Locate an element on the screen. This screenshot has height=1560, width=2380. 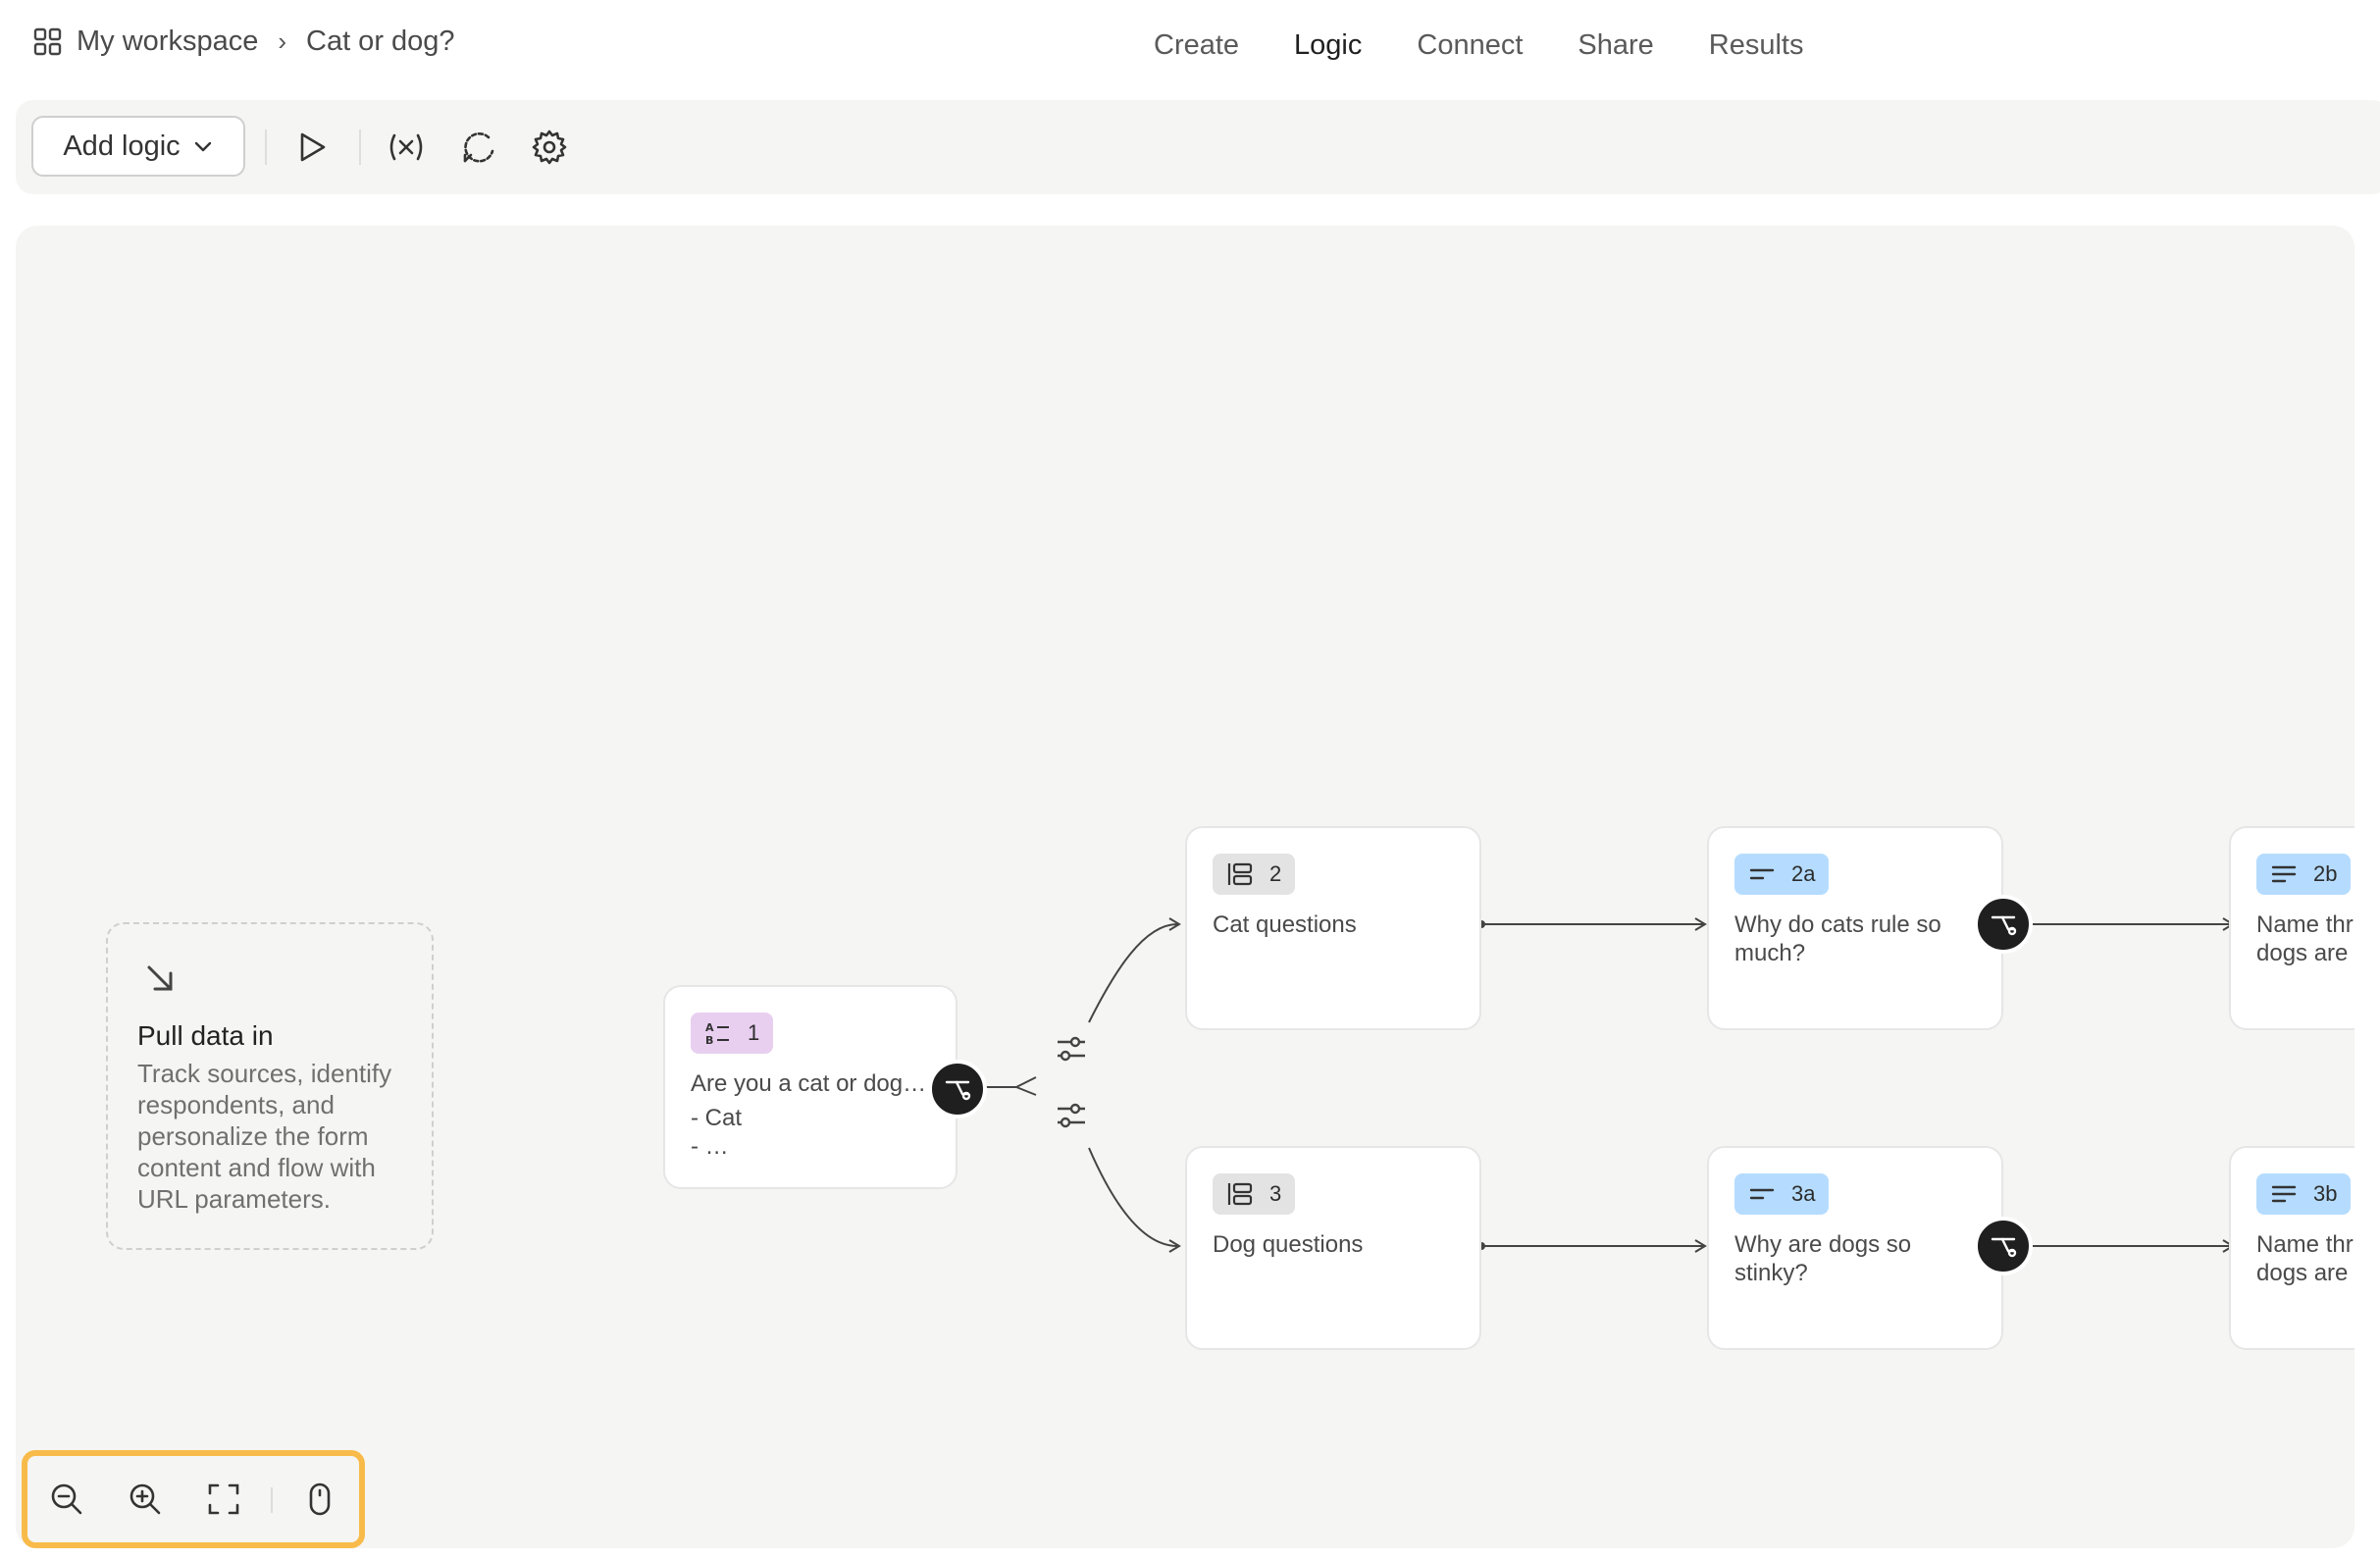
logic-toolbar: Add logic is located at coordinates (1198, 147).